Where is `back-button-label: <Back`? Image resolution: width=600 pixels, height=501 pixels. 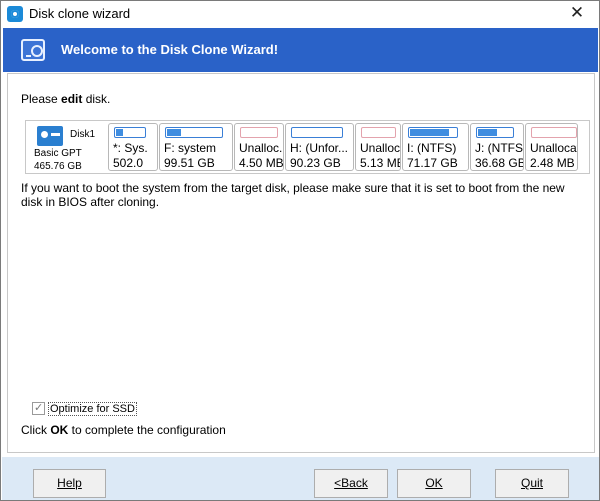
back-button-label: <Back is located at coordinates (351, 483).